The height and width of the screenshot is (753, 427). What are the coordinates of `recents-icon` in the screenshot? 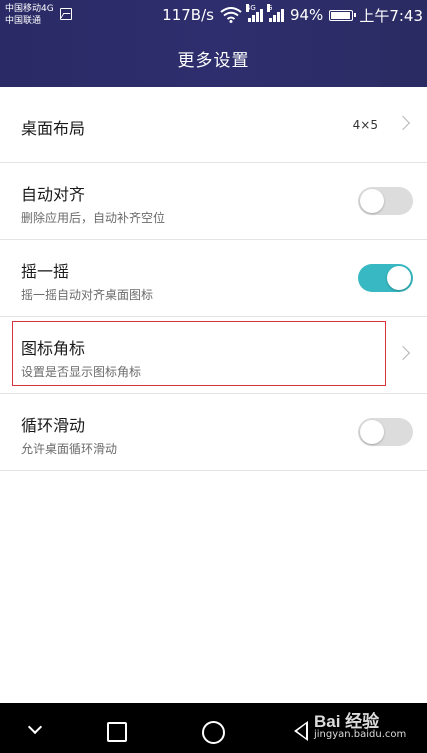 It's located at (117, 732).